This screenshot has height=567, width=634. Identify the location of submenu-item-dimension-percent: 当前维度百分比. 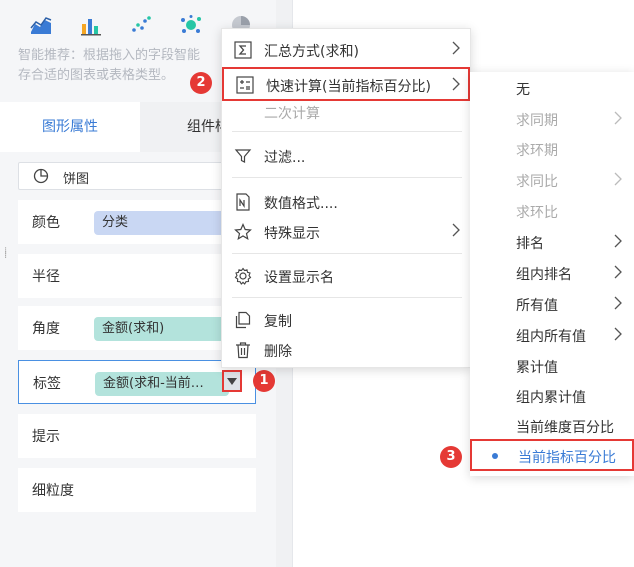
(552, 426).